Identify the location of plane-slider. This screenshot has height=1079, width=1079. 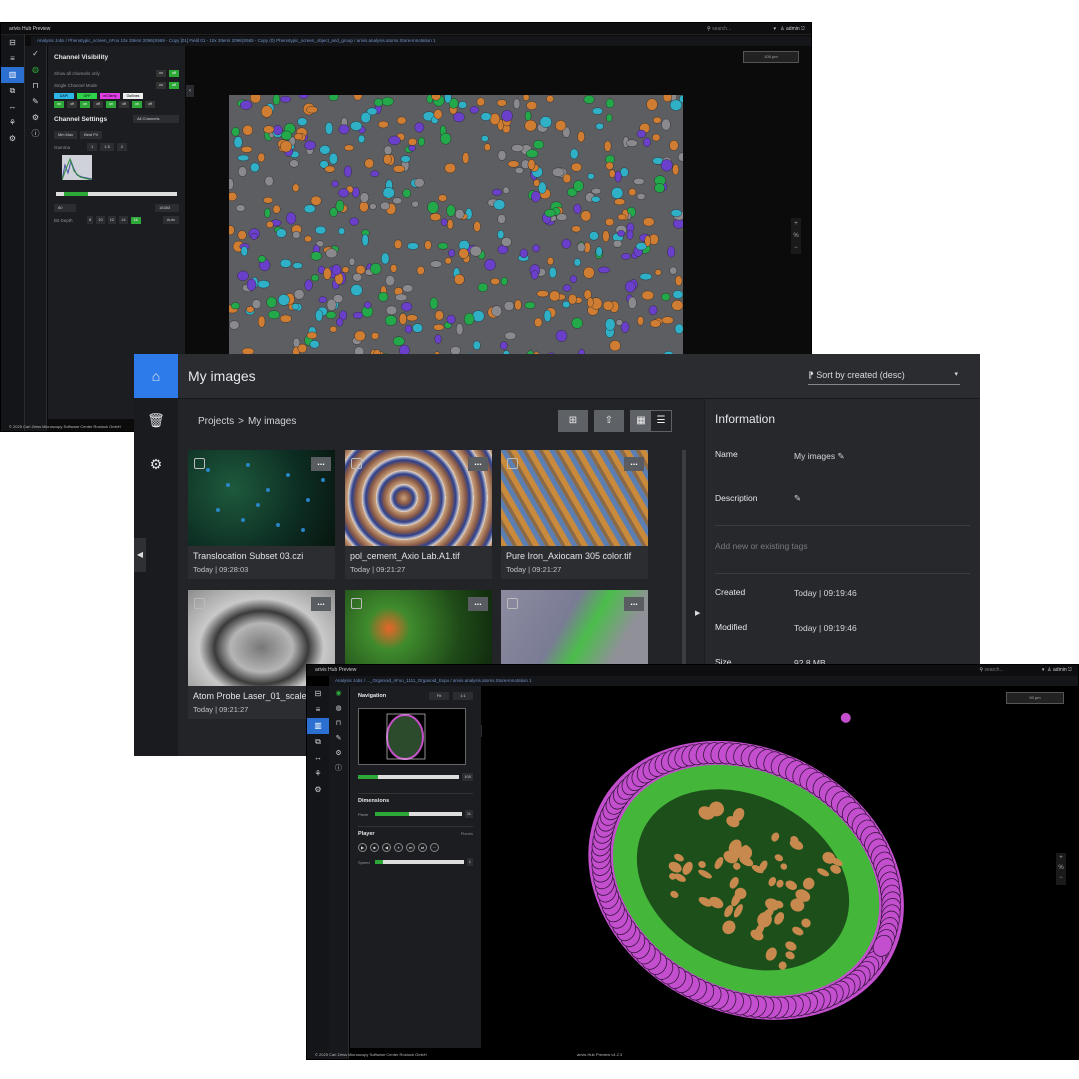
(418, 814).